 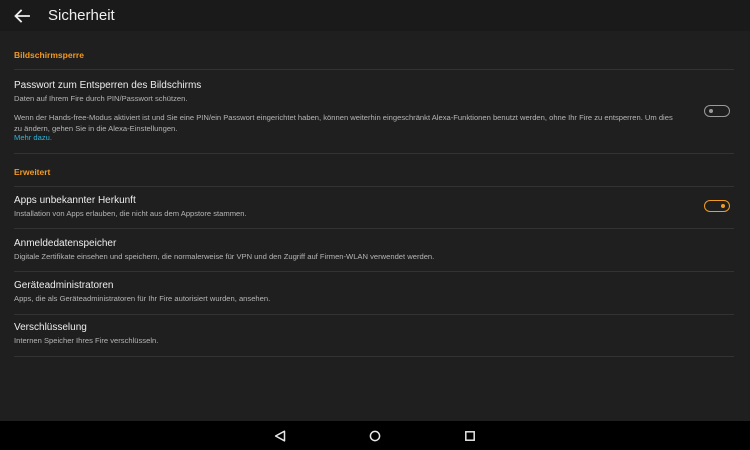 I want to click on back-button, so click(x=22, y=15).